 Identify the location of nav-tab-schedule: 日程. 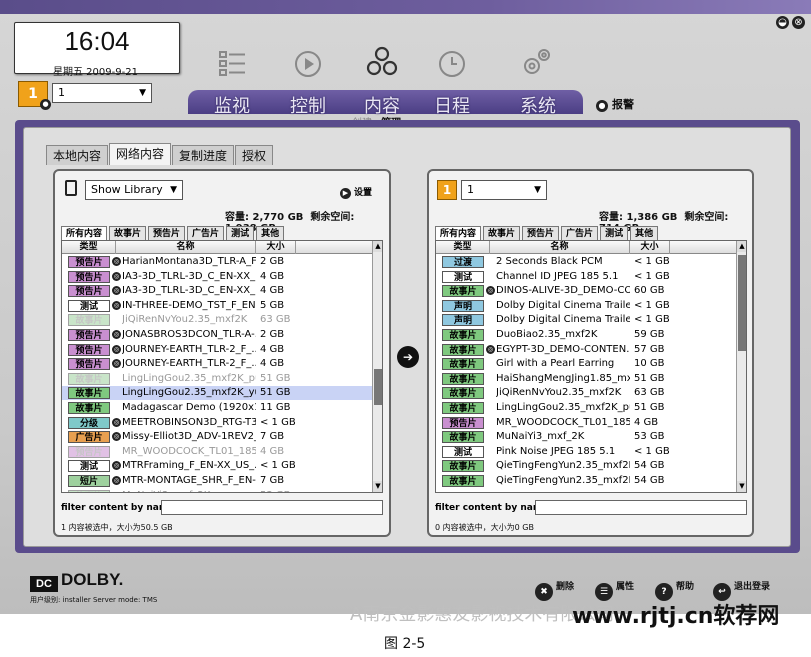
(452, 105).